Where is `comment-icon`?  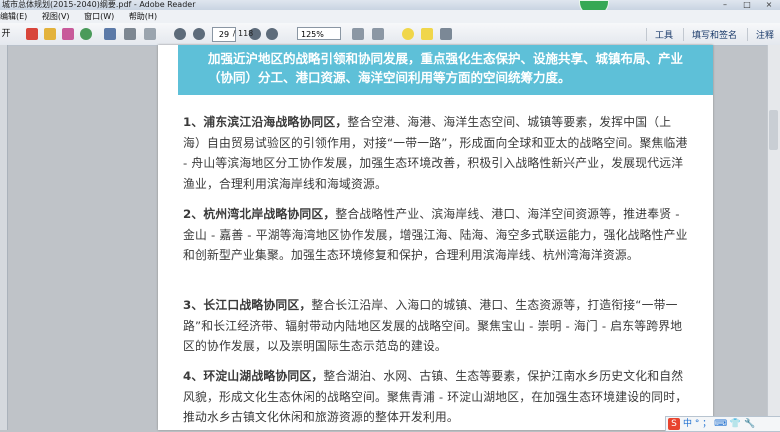
comment-icon is located at coordinates (408, 34).